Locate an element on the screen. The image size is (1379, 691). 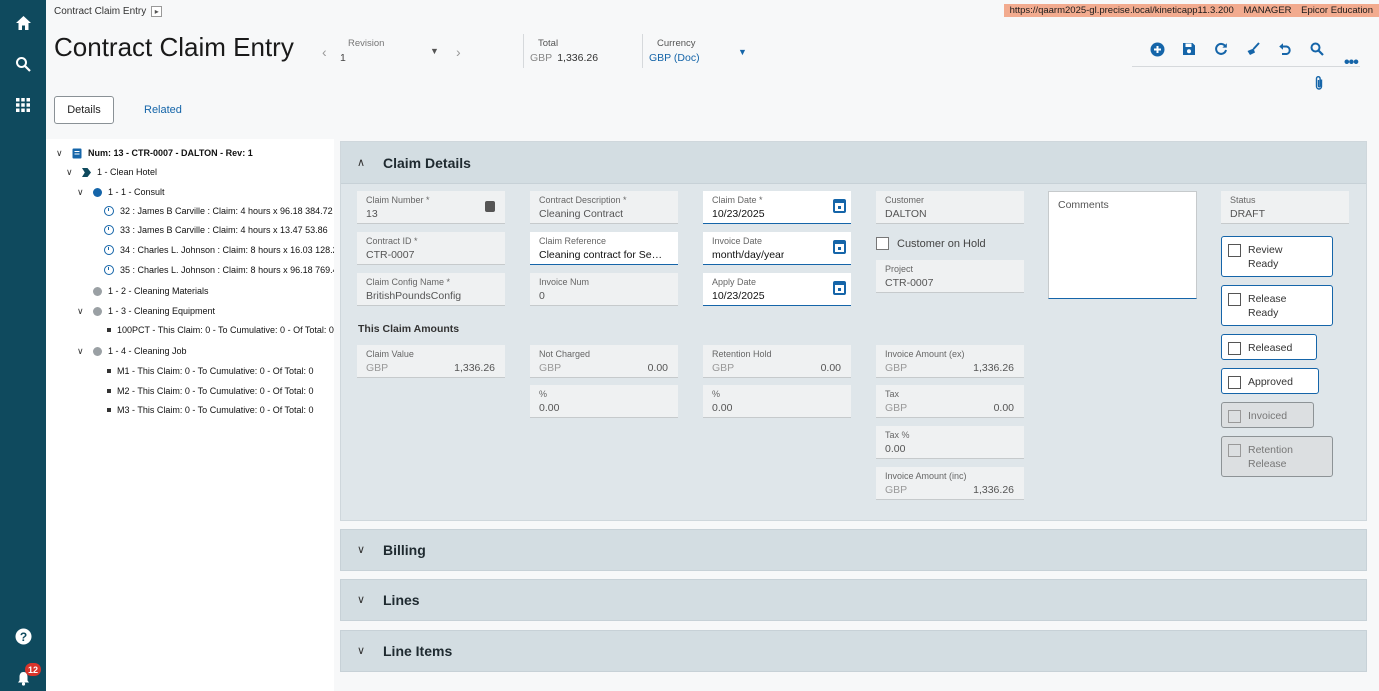
revision-prev-chevron-icon: ‹ is located at coordinates (324, 52).